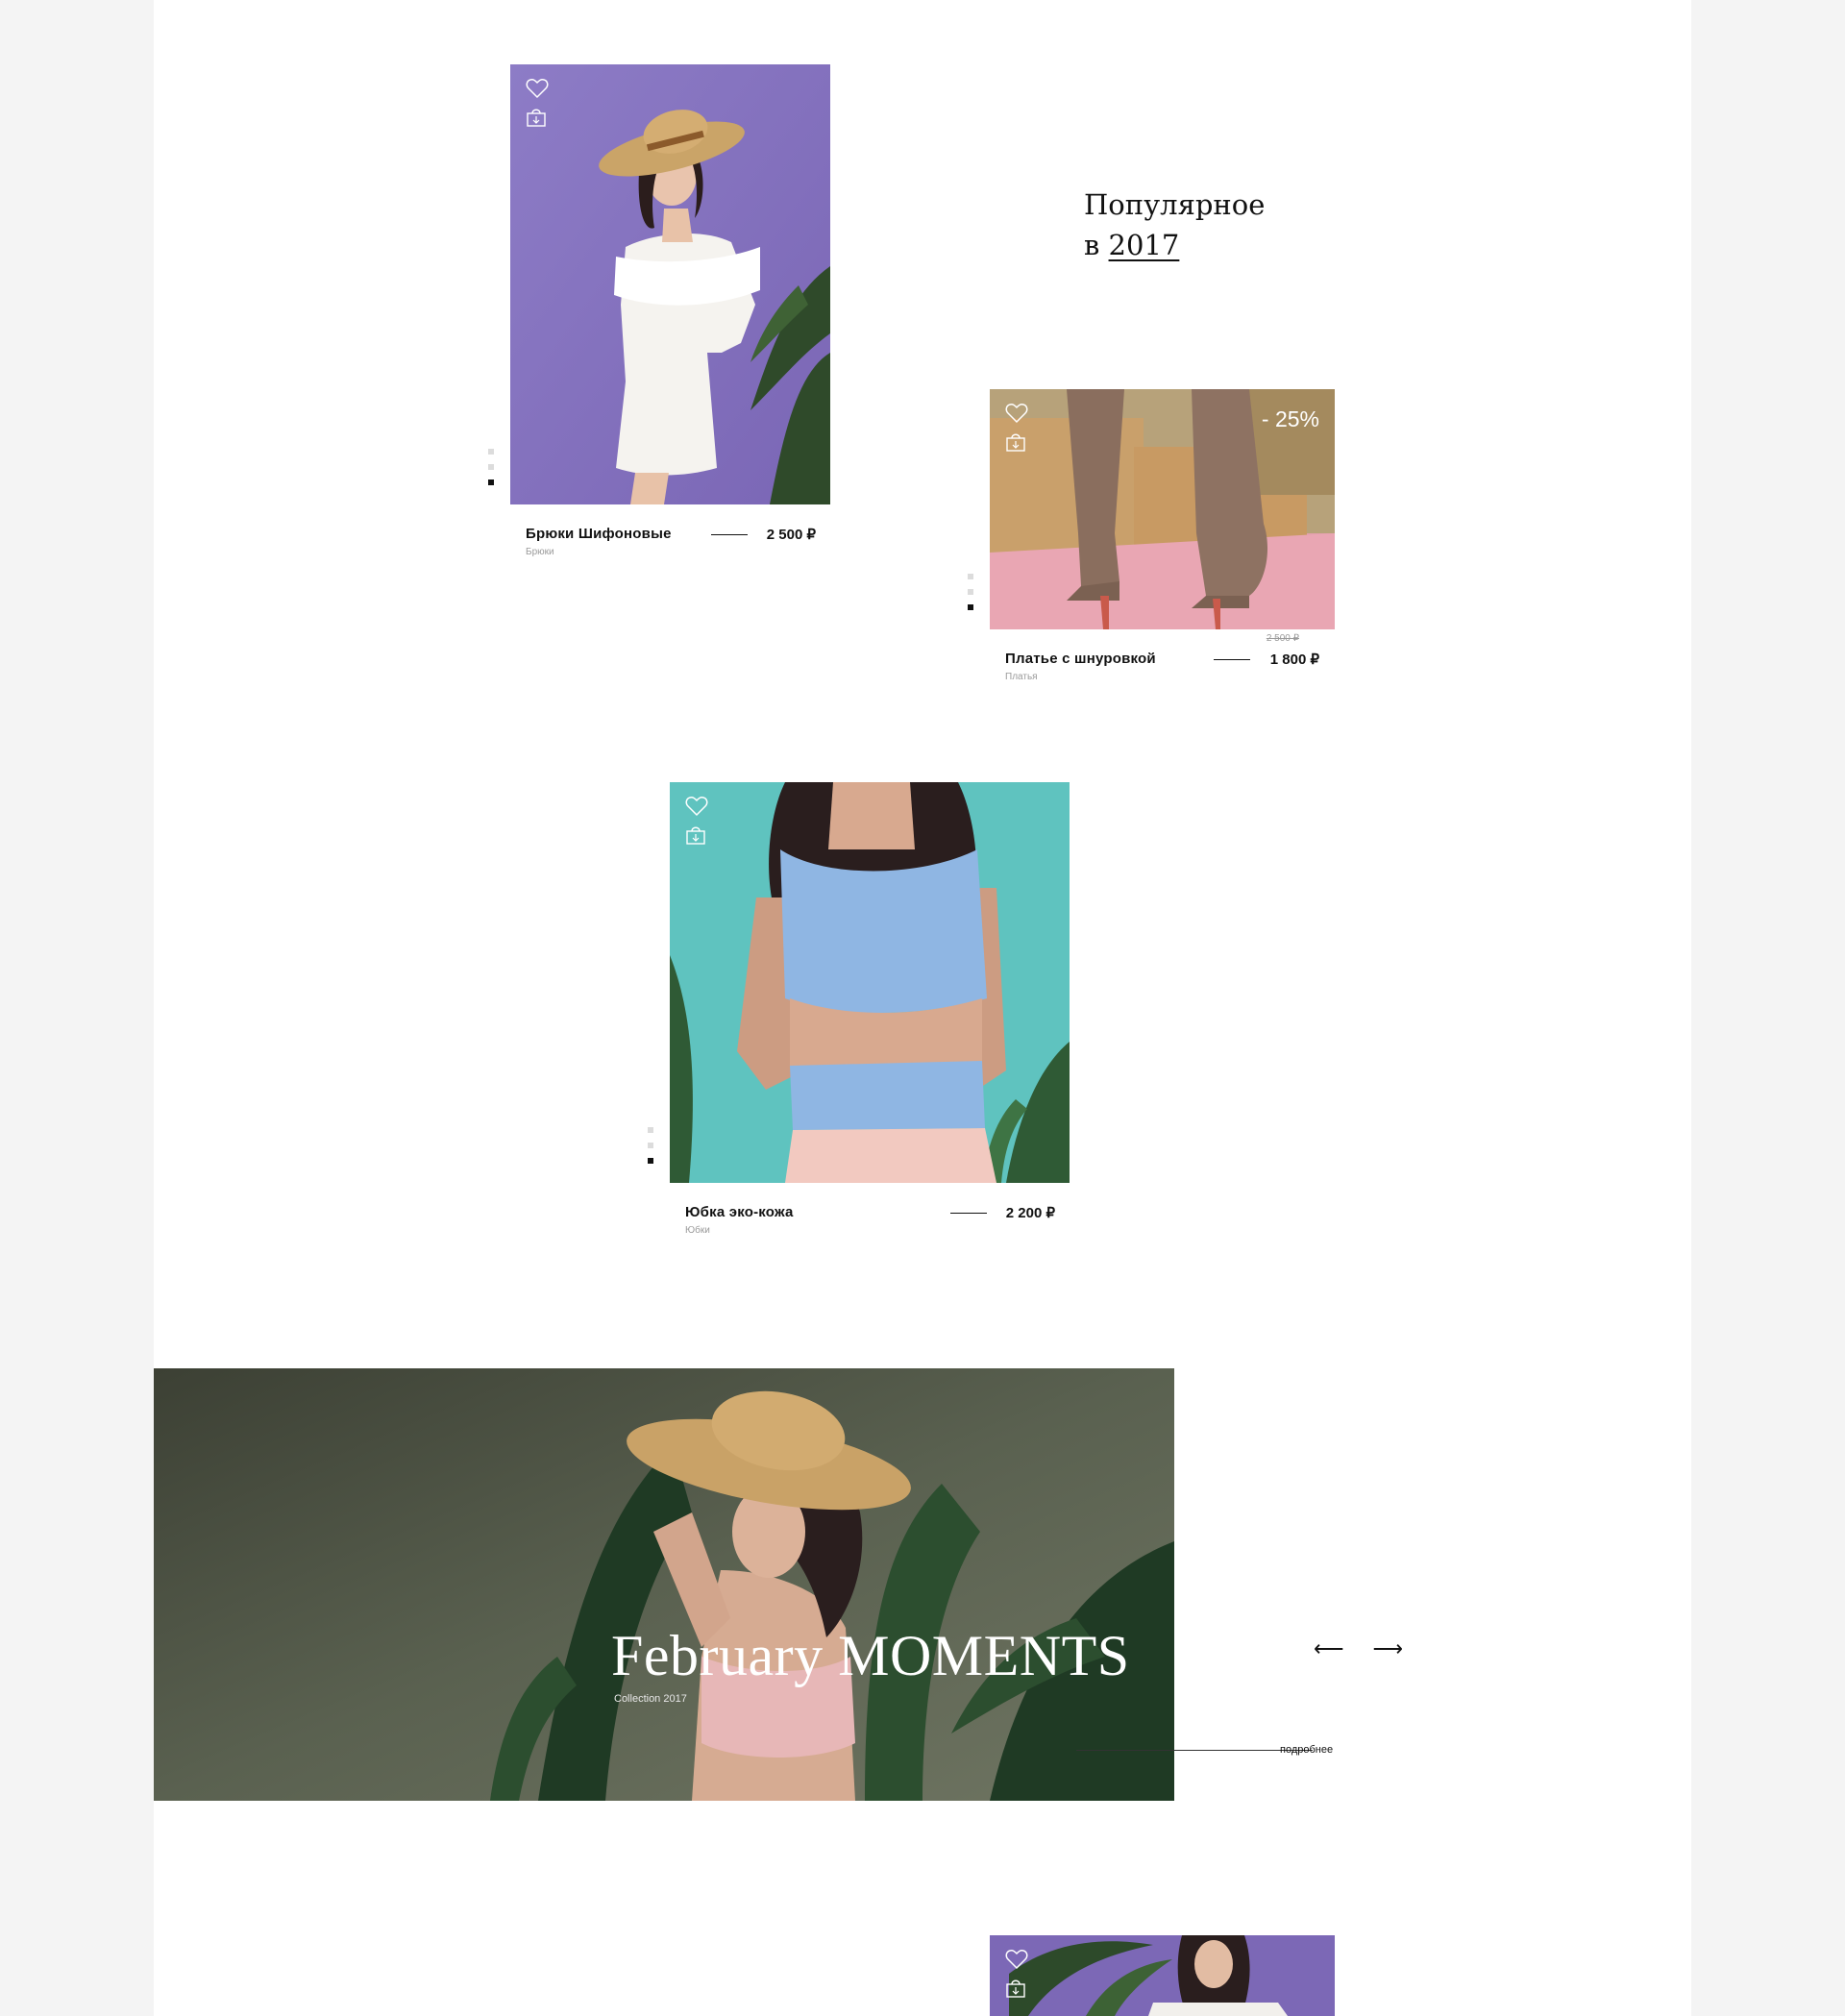  What do you see at coordinates (1080, 659) in the screenshot?
I see `product-name: Платье с шнуровкой` at bounding box center [1080, 659].